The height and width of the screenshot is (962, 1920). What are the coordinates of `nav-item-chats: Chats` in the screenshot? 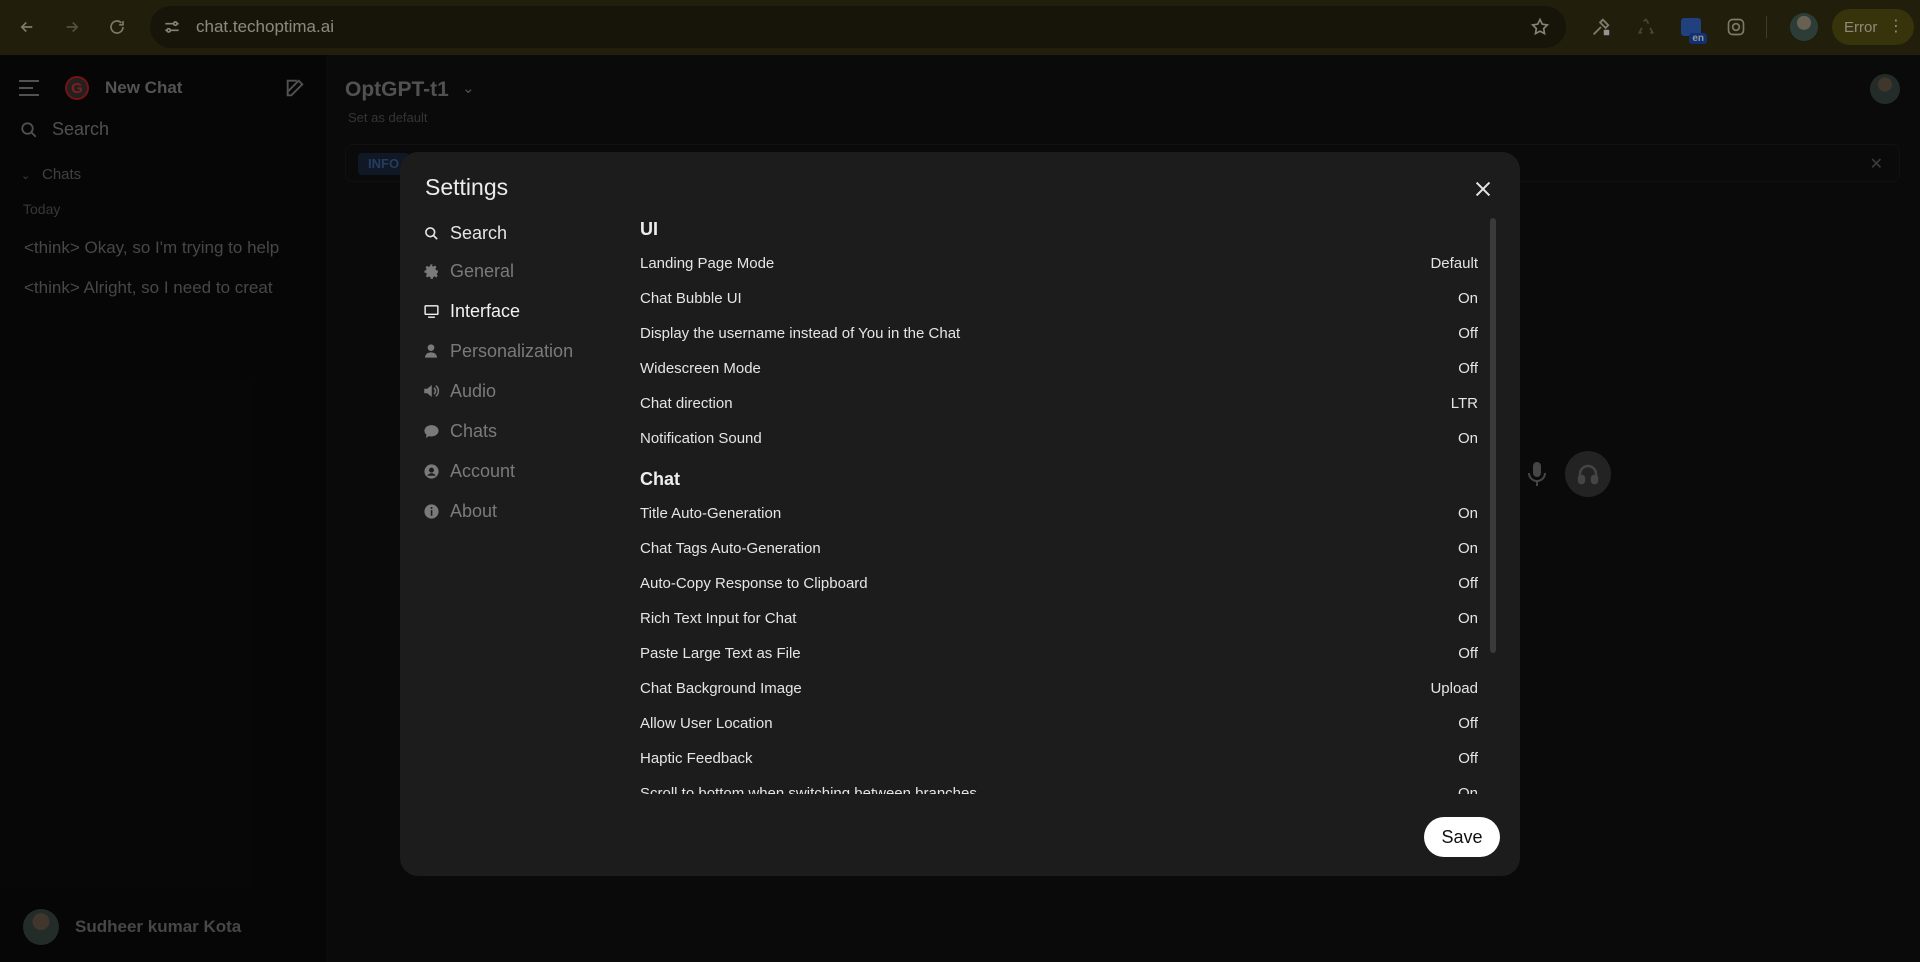 It's located at (517, 431).